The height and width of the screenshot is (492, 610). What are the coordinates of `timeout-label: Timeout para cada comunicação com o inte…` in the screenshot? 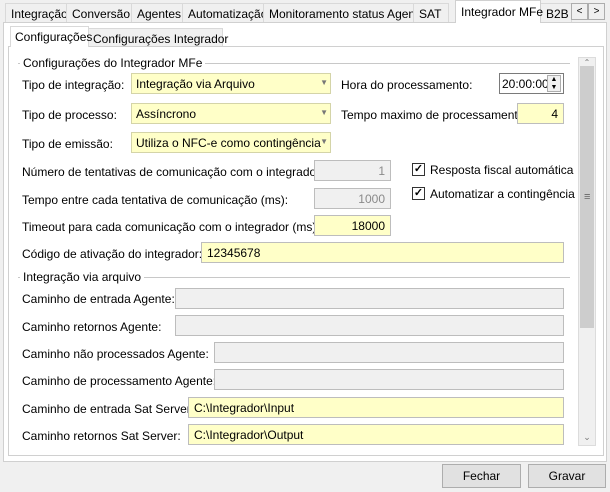 It's located at (171, 227).